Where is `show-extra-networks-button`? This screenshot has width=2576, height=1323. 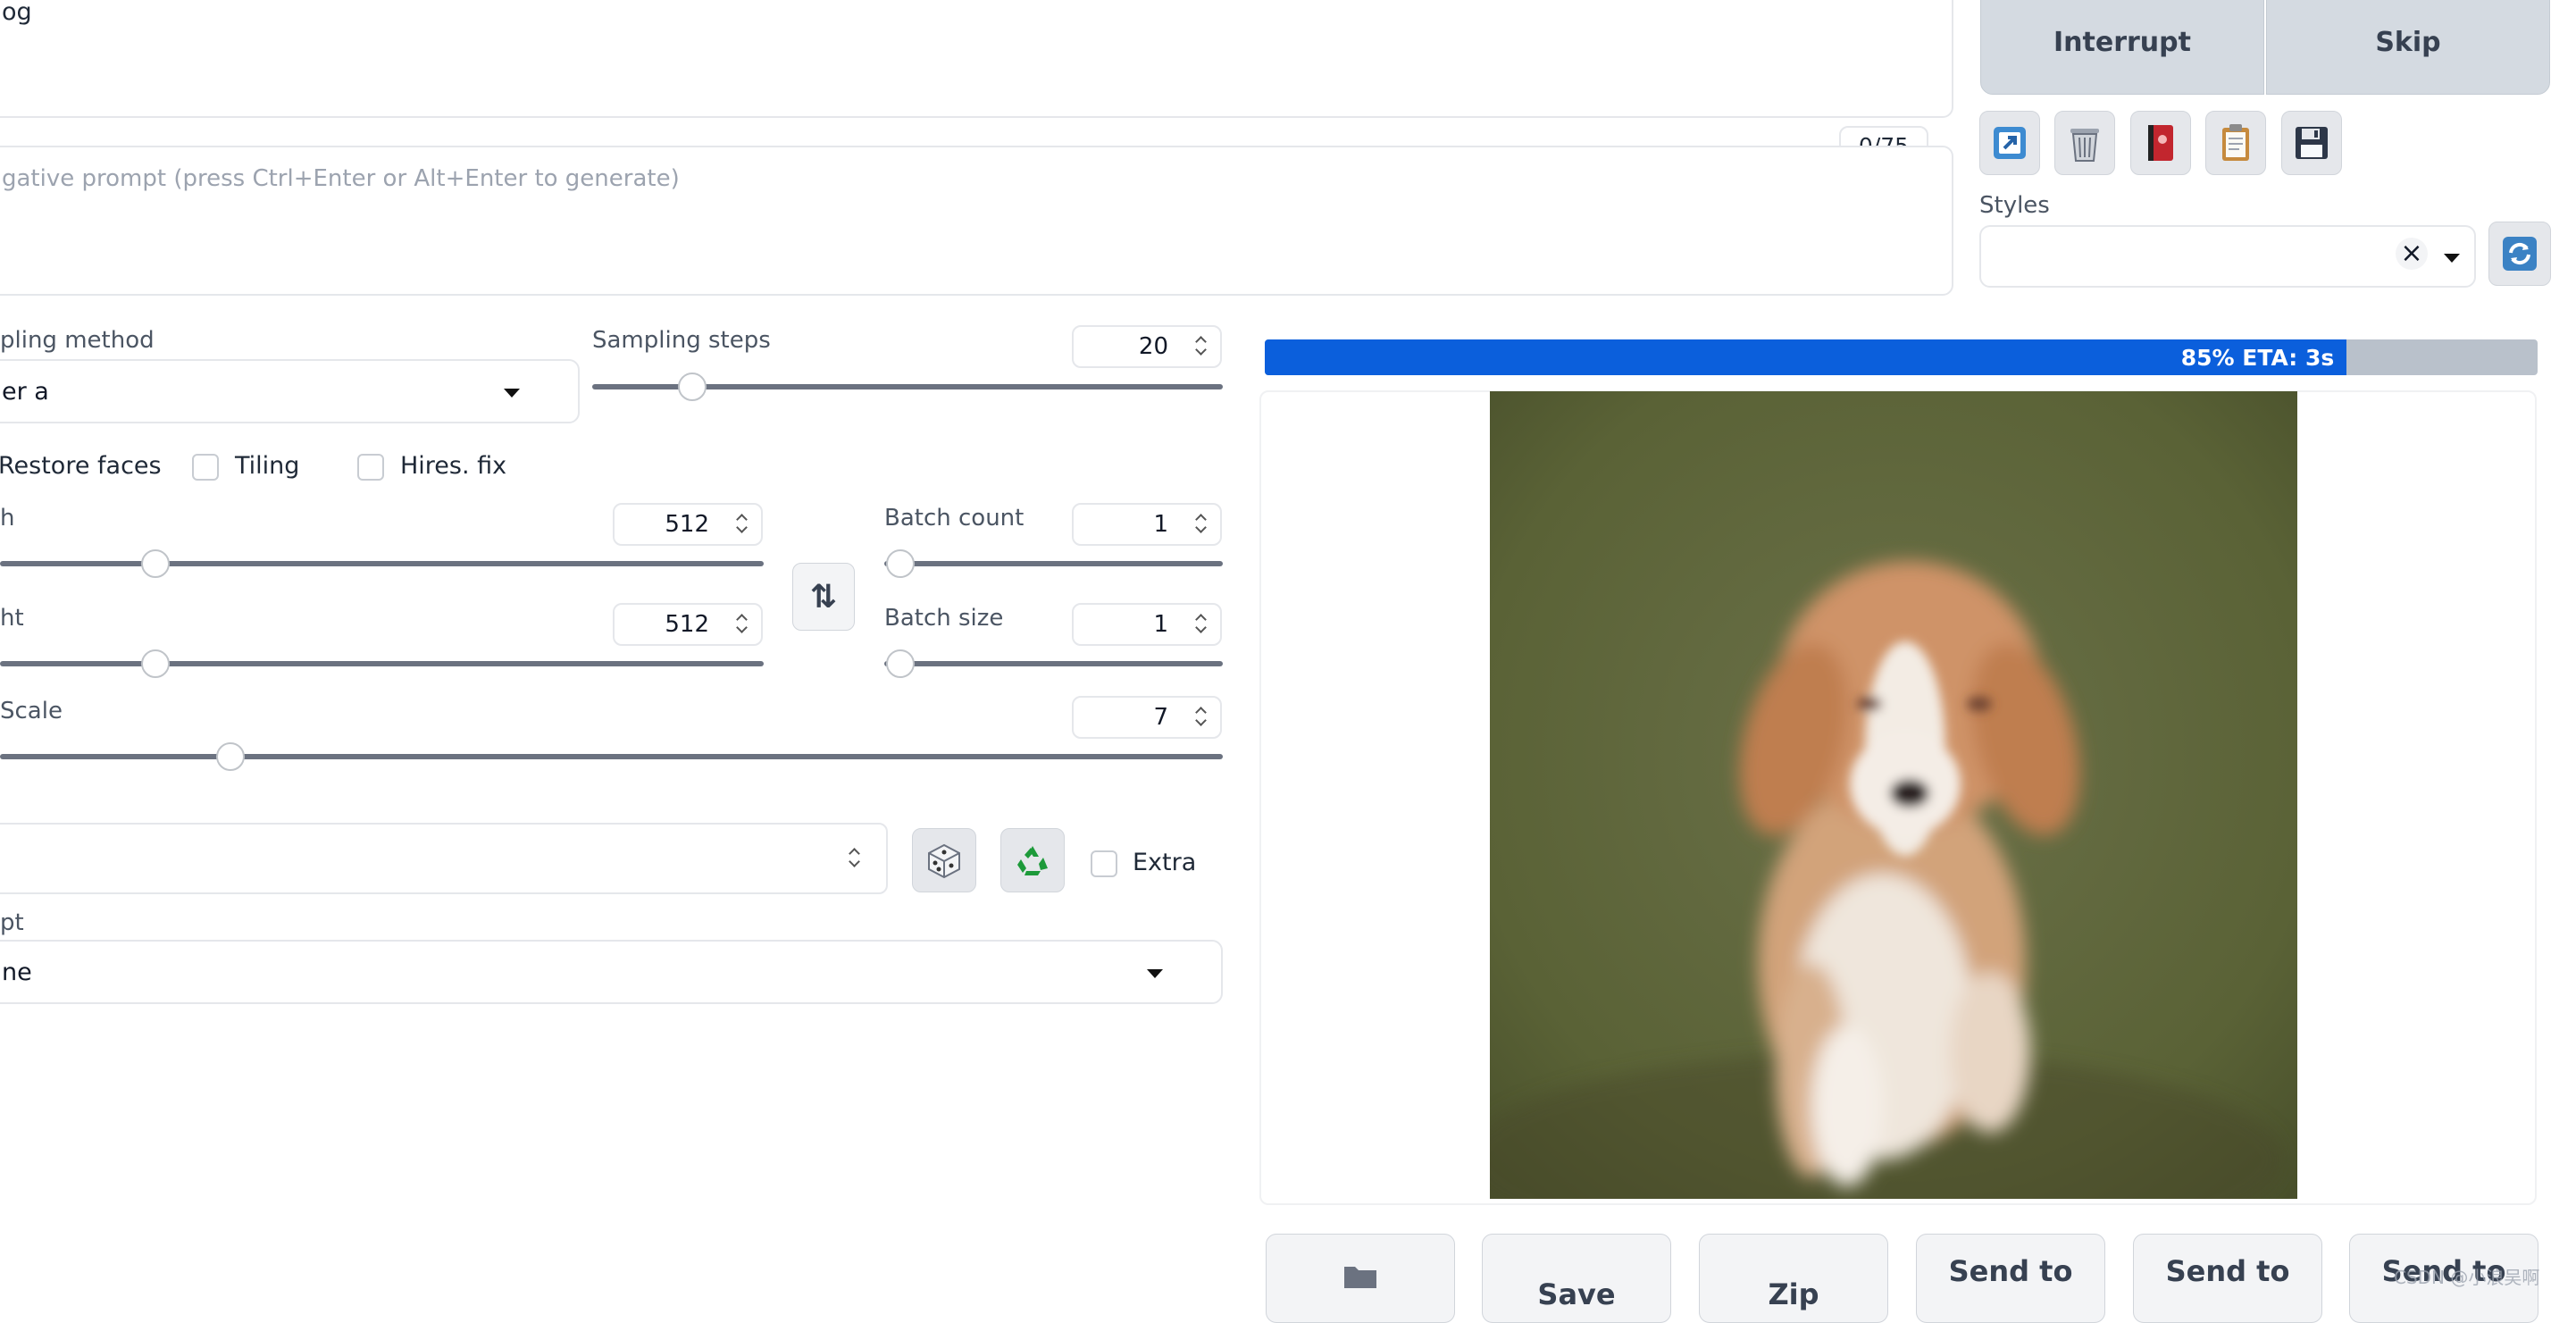 show-extra-networks-button is located at coordinates (2160, 143).